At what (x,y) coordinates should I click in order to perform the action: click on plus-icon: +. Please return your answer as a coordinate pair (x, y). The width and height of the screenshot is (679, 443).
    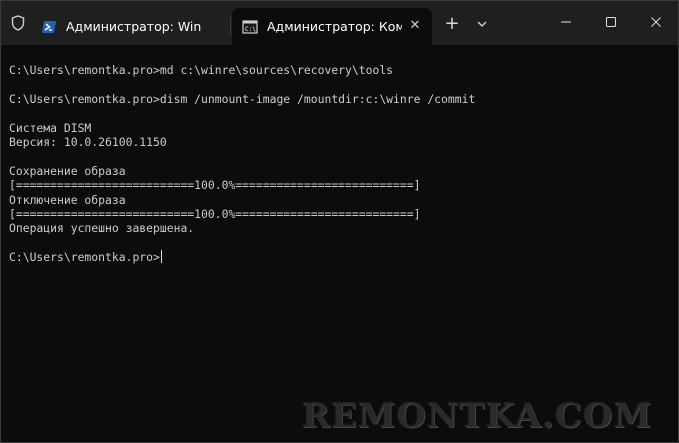
    Looking at the image, I should click on (452, 23).